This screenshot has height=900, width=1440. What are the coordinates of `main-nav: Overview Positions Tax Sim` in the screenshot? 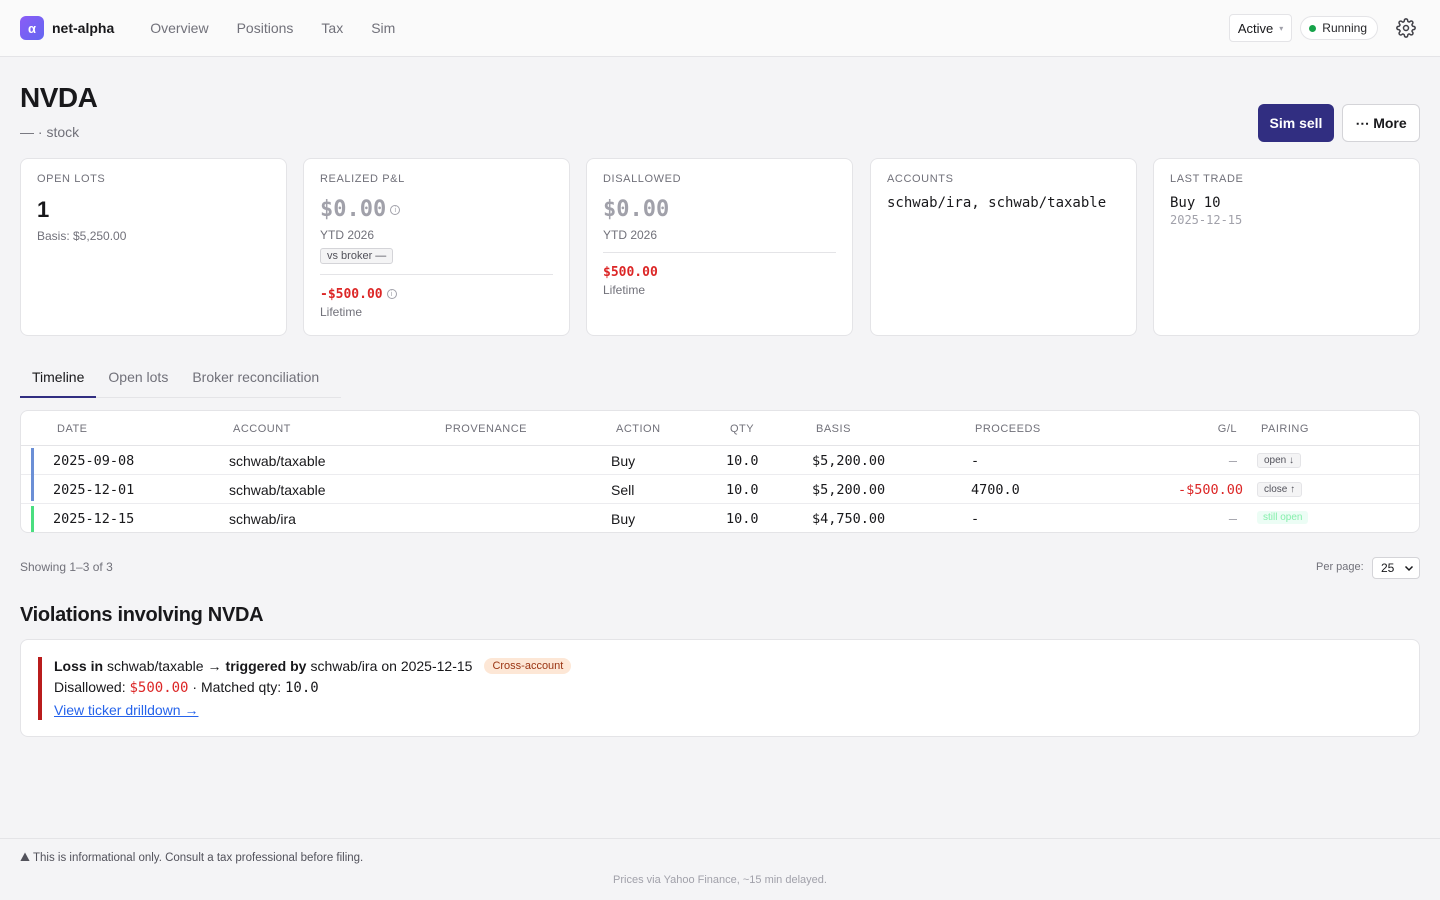 It's located at (272, 28).